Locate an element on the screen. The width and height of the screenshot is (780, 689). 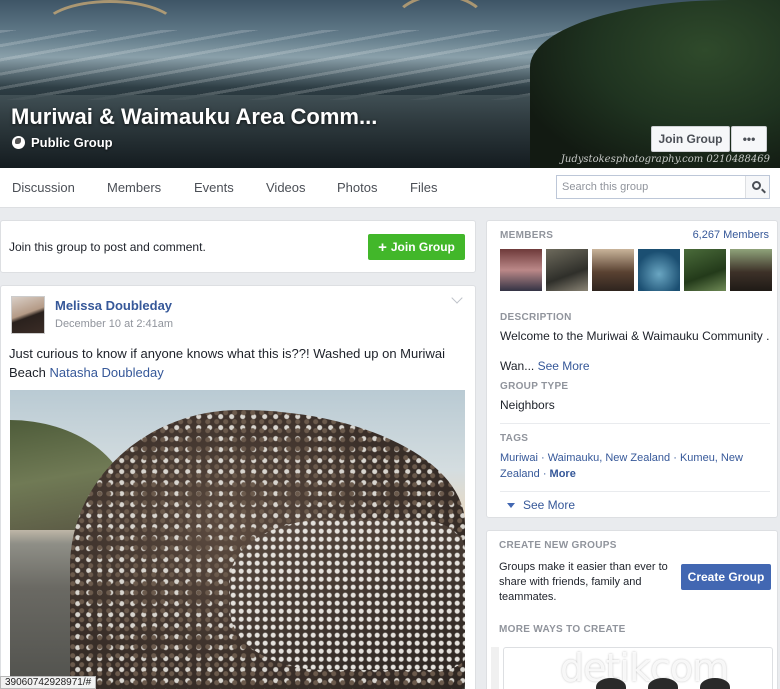
photo-barnacle-mass is located at coordinates (347, 595).